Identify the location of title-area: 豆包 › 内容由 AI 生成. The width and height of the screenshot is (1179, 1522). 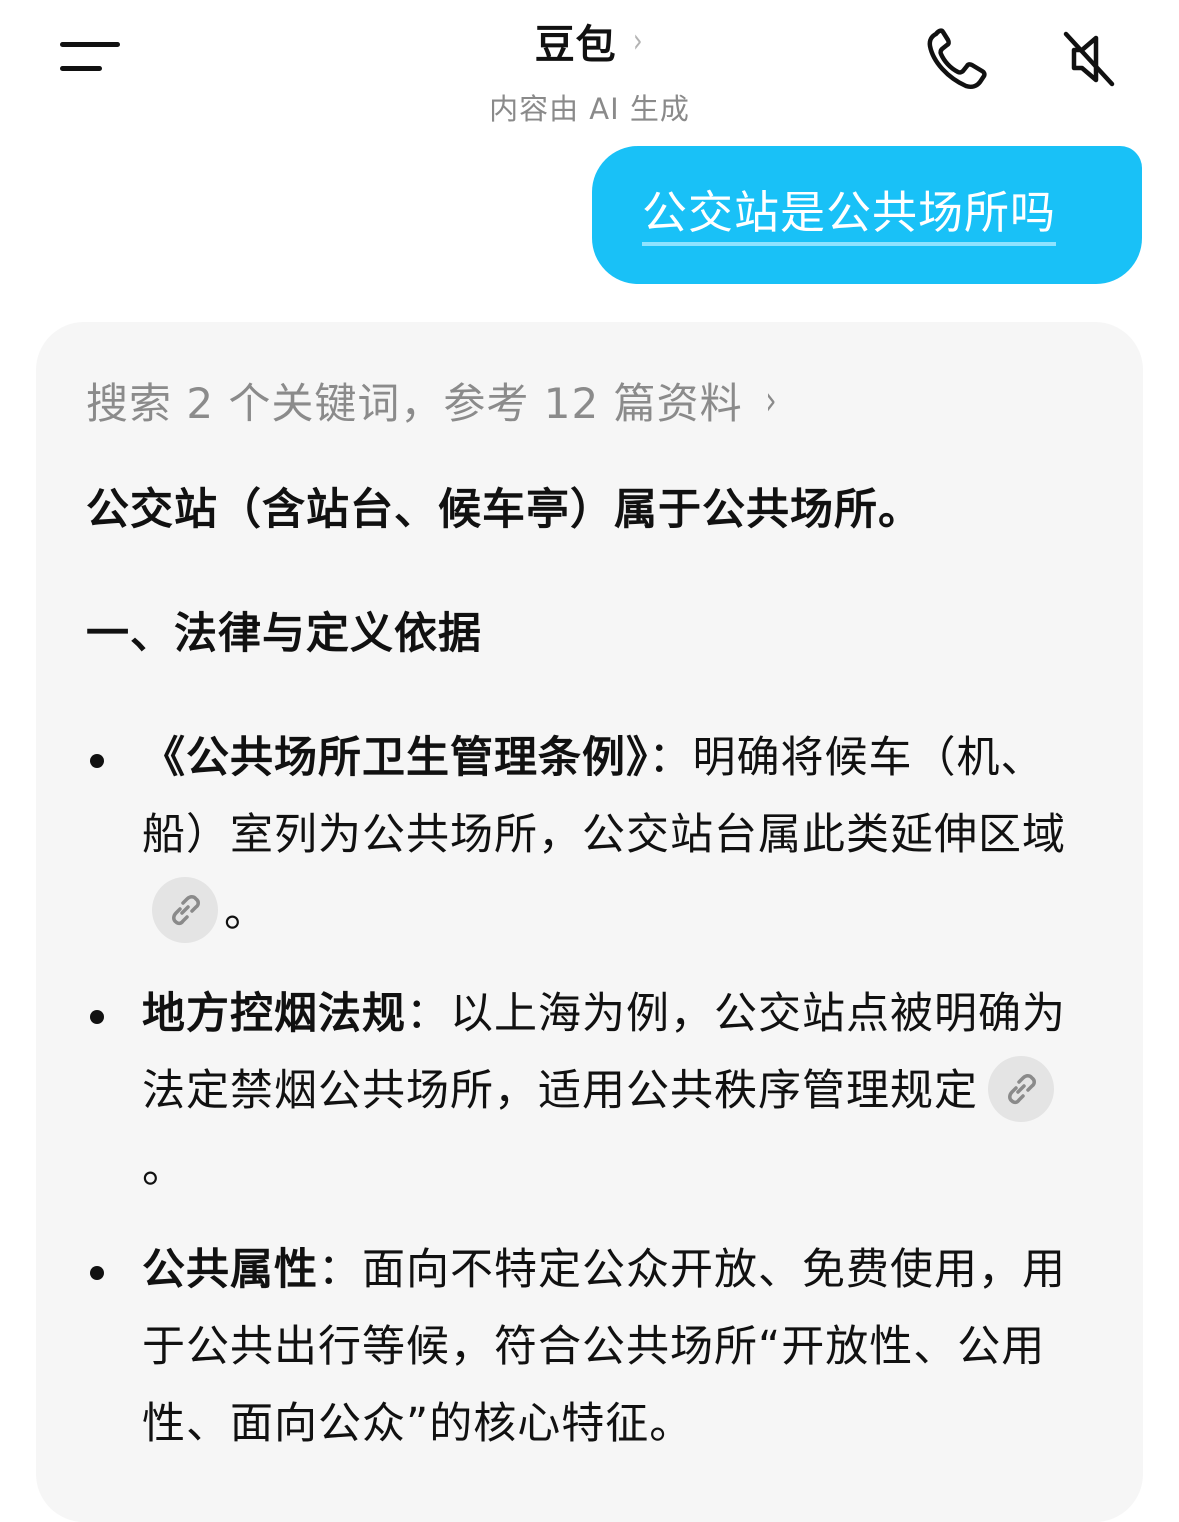
(589, 70).